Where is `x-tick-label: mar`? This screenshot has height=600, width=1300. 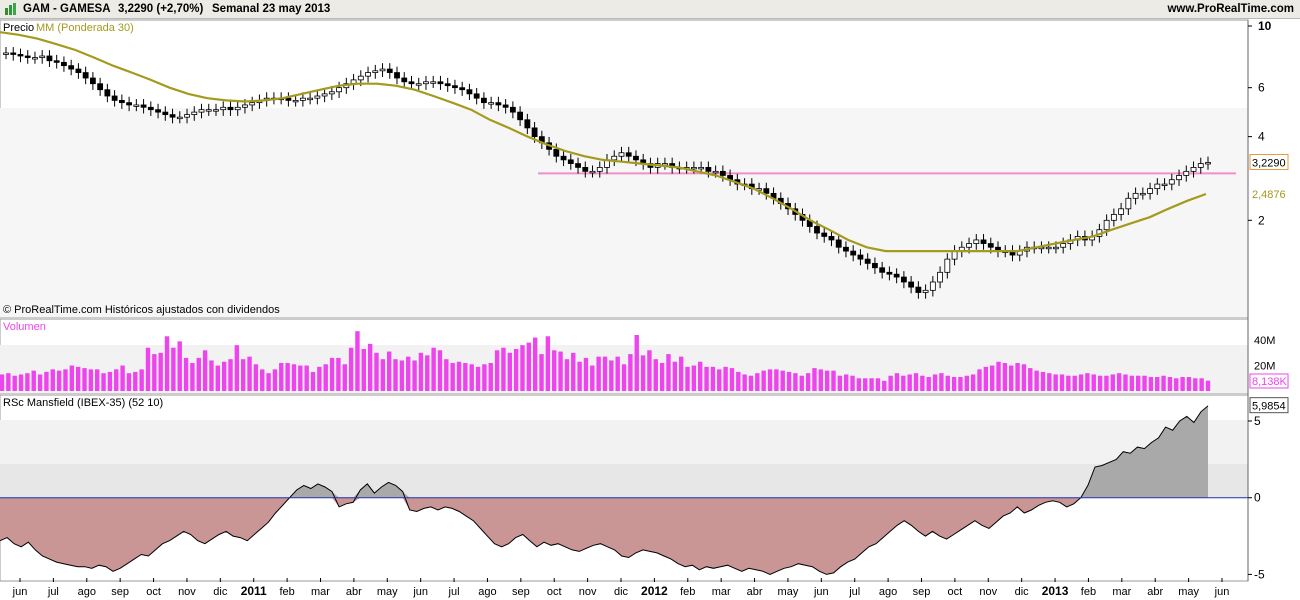 x-tick-label: mar is located at coordinates (320, 592).